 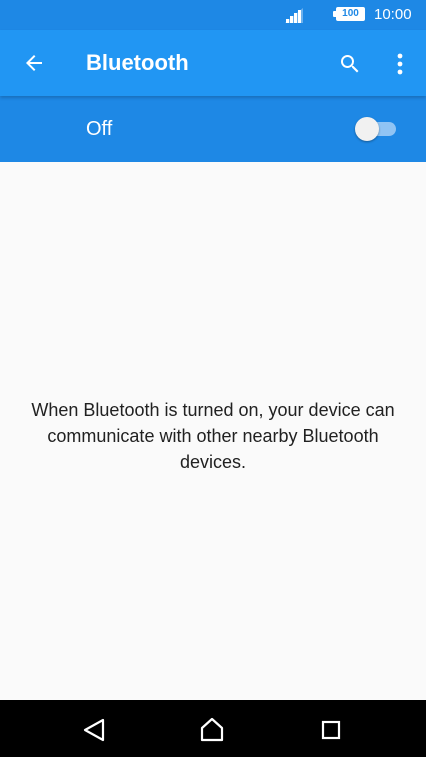 What do you see at coordinates (213, 63) in the screenshot?
I see `app-toolbar: Bluetooth` at bounding box center [213, 63].